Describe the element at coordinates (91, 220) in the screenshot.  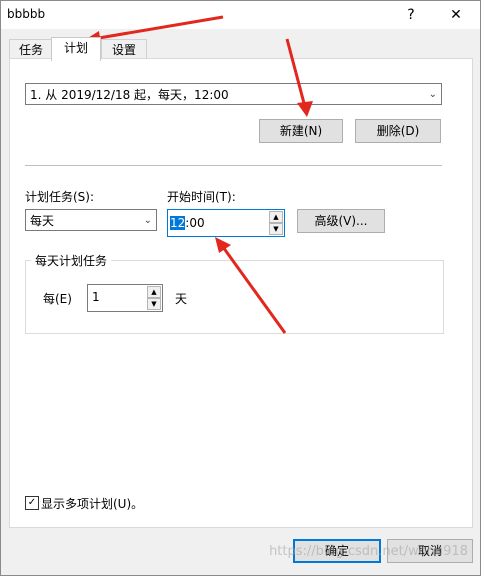
I see `task-type-select: 每天 ⌄` at that location.